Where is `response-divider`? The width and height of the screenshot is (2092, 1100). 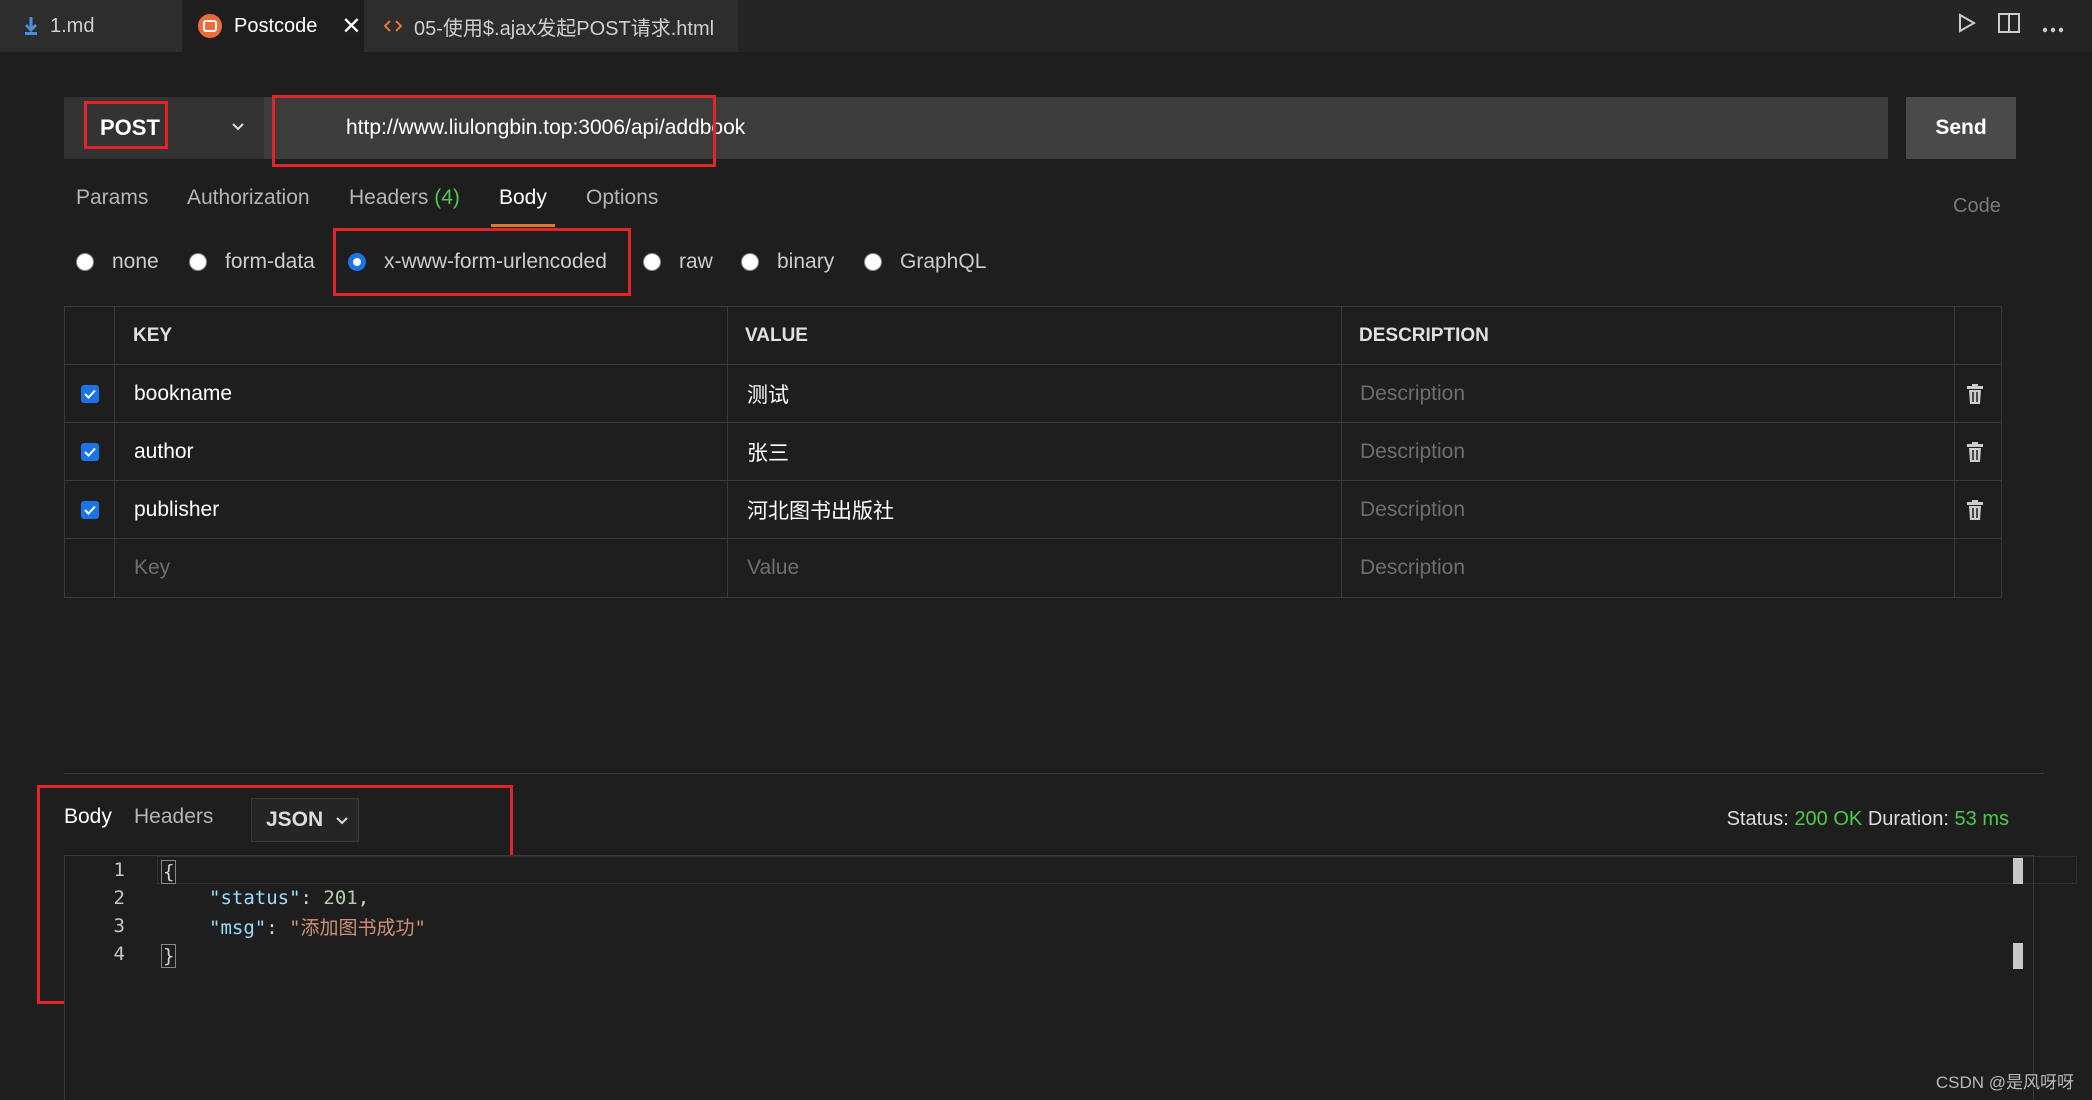
response-divider is located at coordinates (1054, 773).